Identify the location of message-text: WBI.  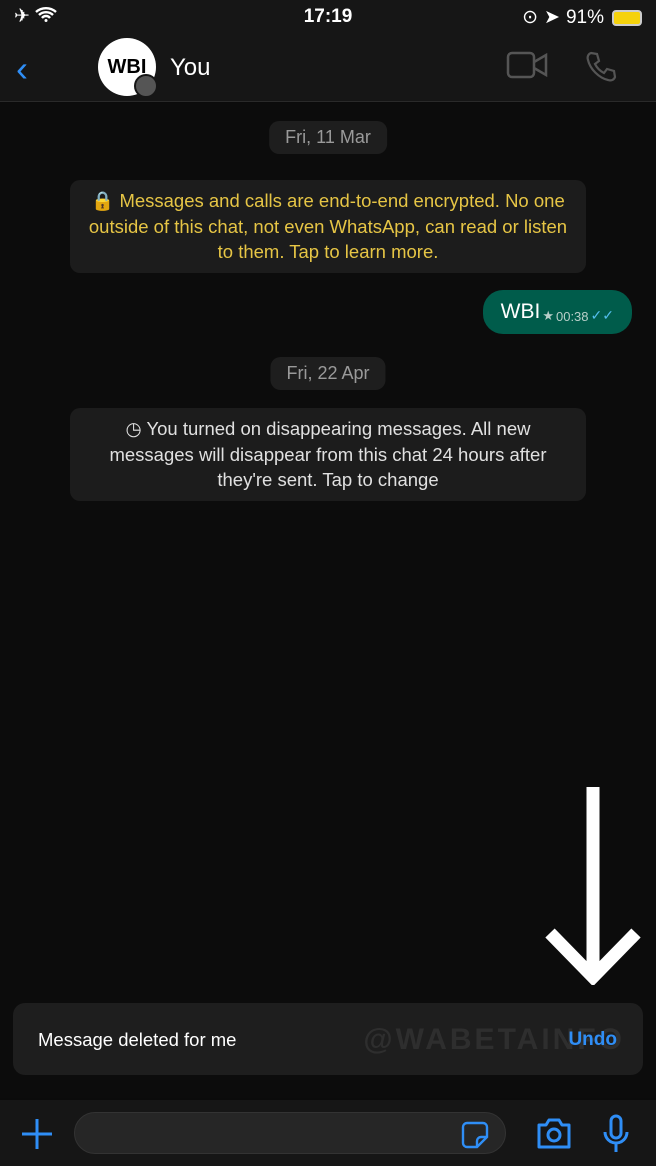
(520, 311).